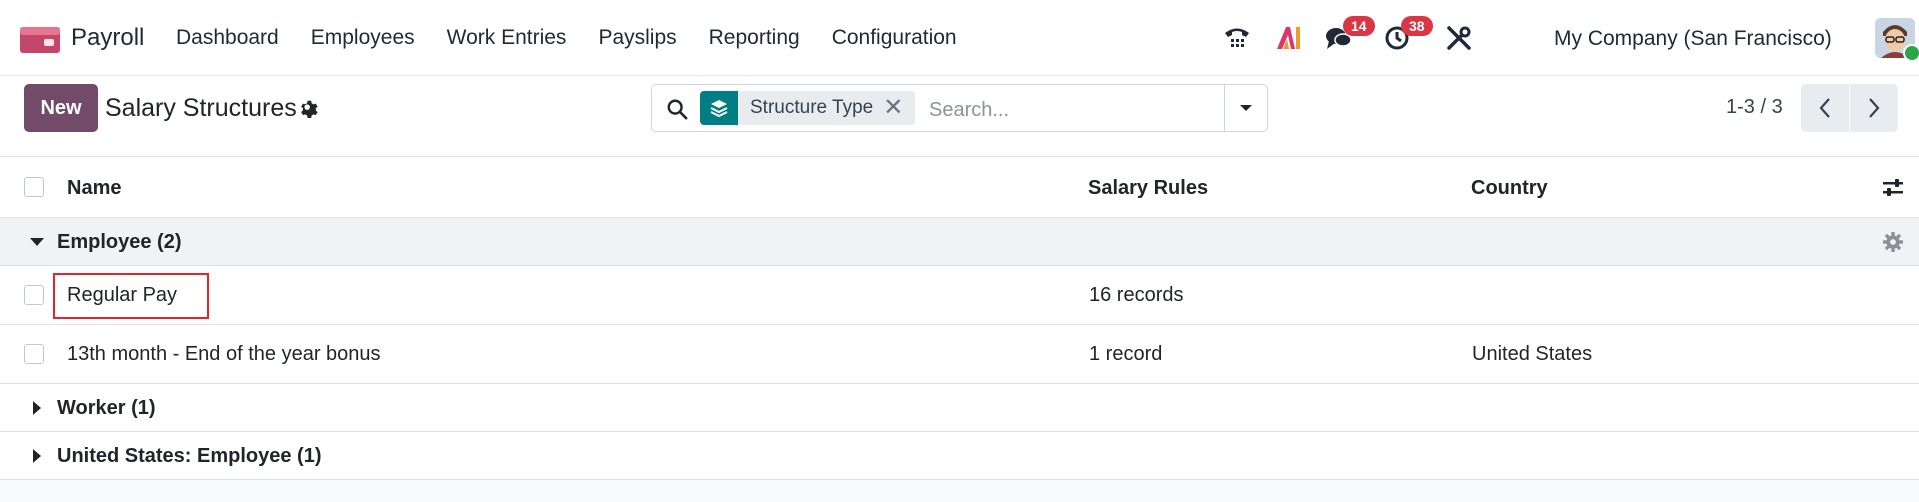 Image resolution: width=1919 pixels, height=502 pixels. I want to click on search-input, so click(1074, 110).